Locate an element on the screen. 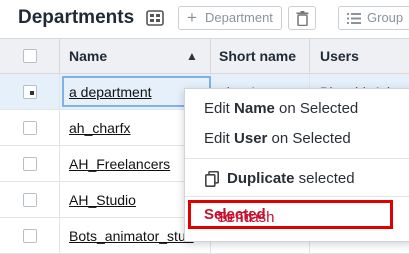 This screenshot has height=254, width=409. department-name-link: AH_Freelancers is located at coordinates (119, 164).